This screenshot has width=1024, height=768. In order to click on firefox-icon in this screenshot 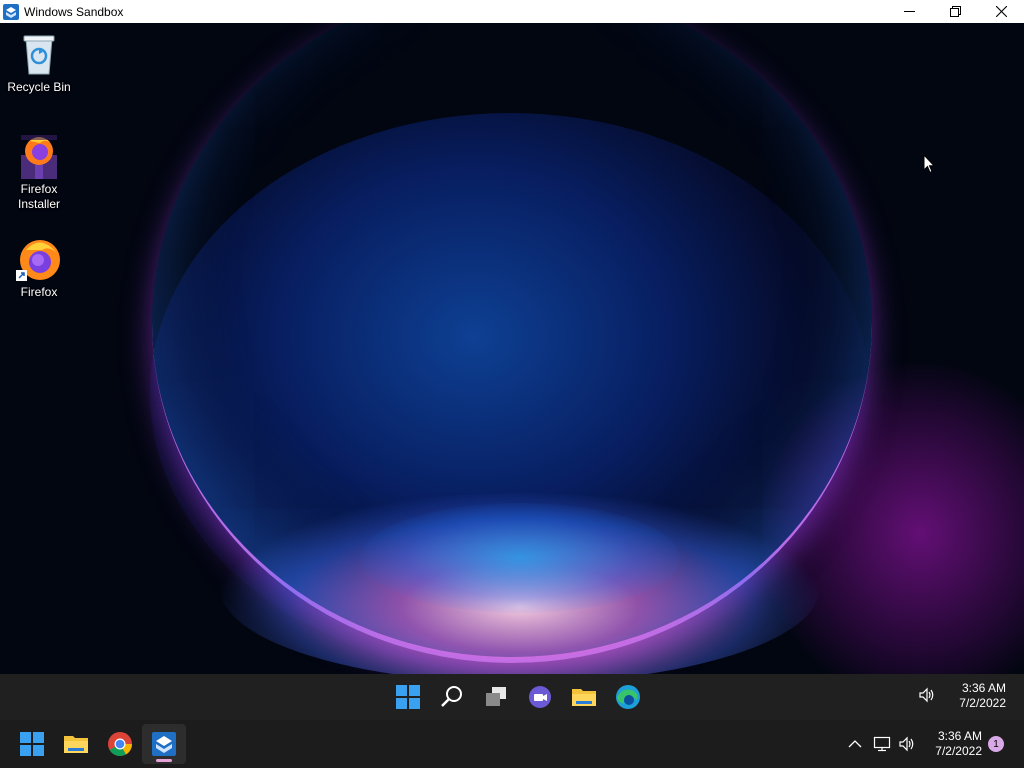, I will do `click(38, 260)`.